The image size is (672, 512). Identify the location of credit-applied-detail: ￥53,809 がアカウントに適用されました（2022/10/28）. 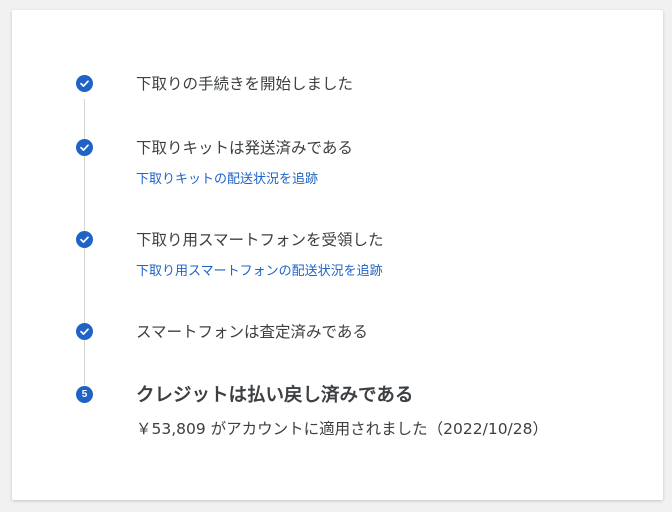
(342, 429).